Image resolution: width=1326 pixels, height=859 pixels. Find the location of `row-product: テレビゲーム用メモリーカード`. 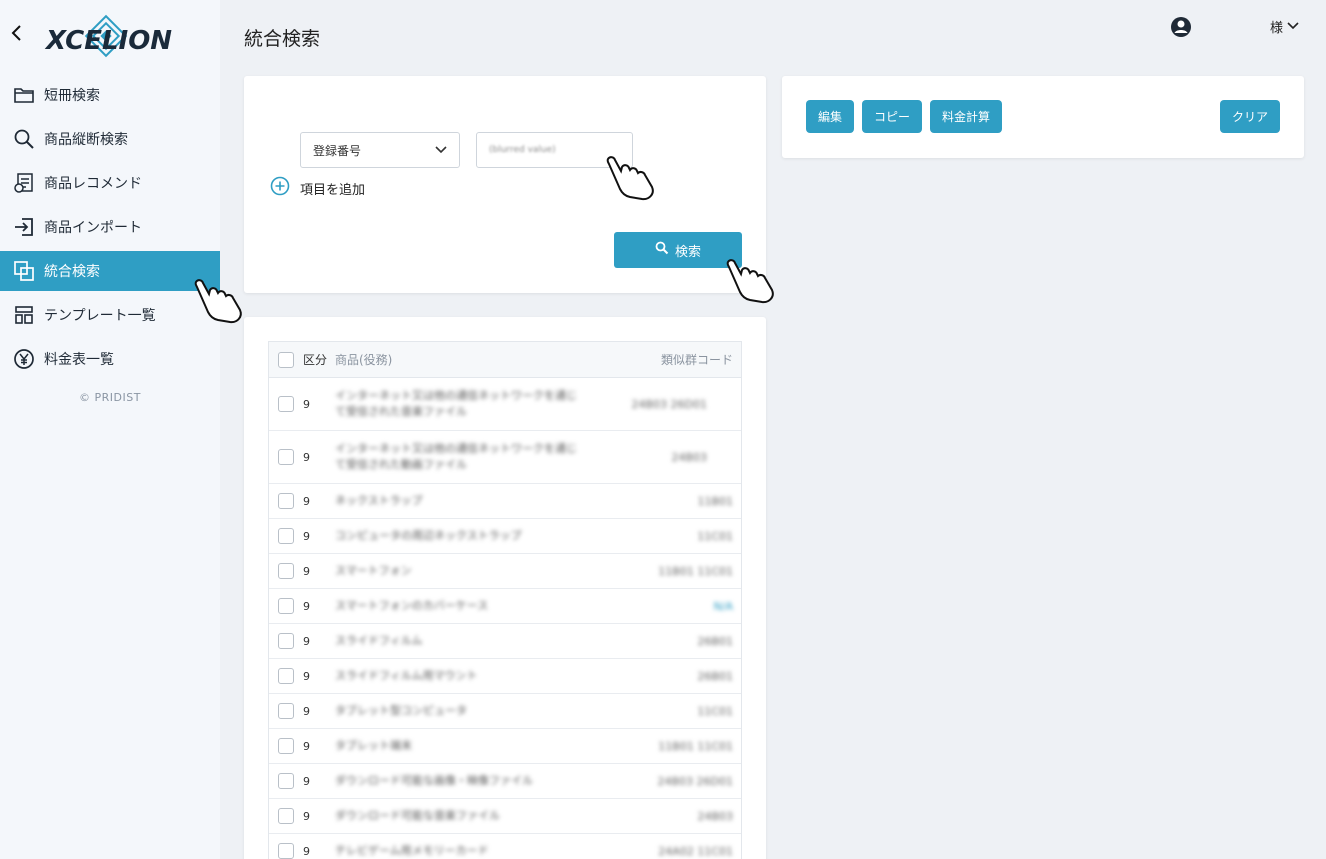

row-product: テレビゲーム用メモリーカード is located at coordinates (412, 850).